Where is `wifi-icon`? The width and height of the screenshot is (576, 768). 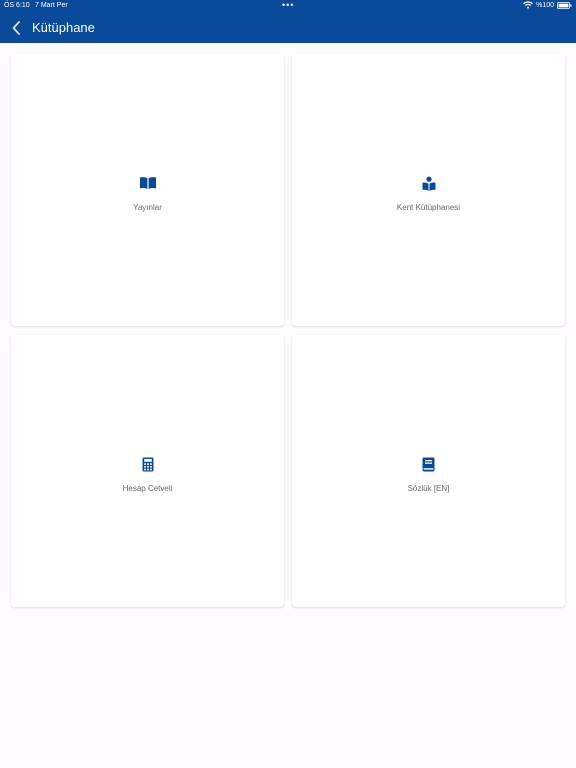
wifi-icon is located at coordinates (528, 5).